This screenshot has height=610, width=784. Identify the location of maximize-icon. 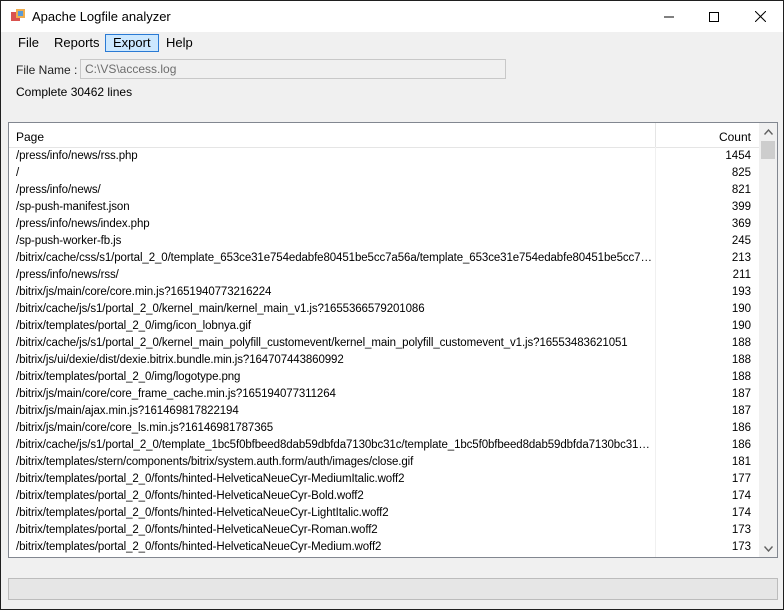
(714, 16).